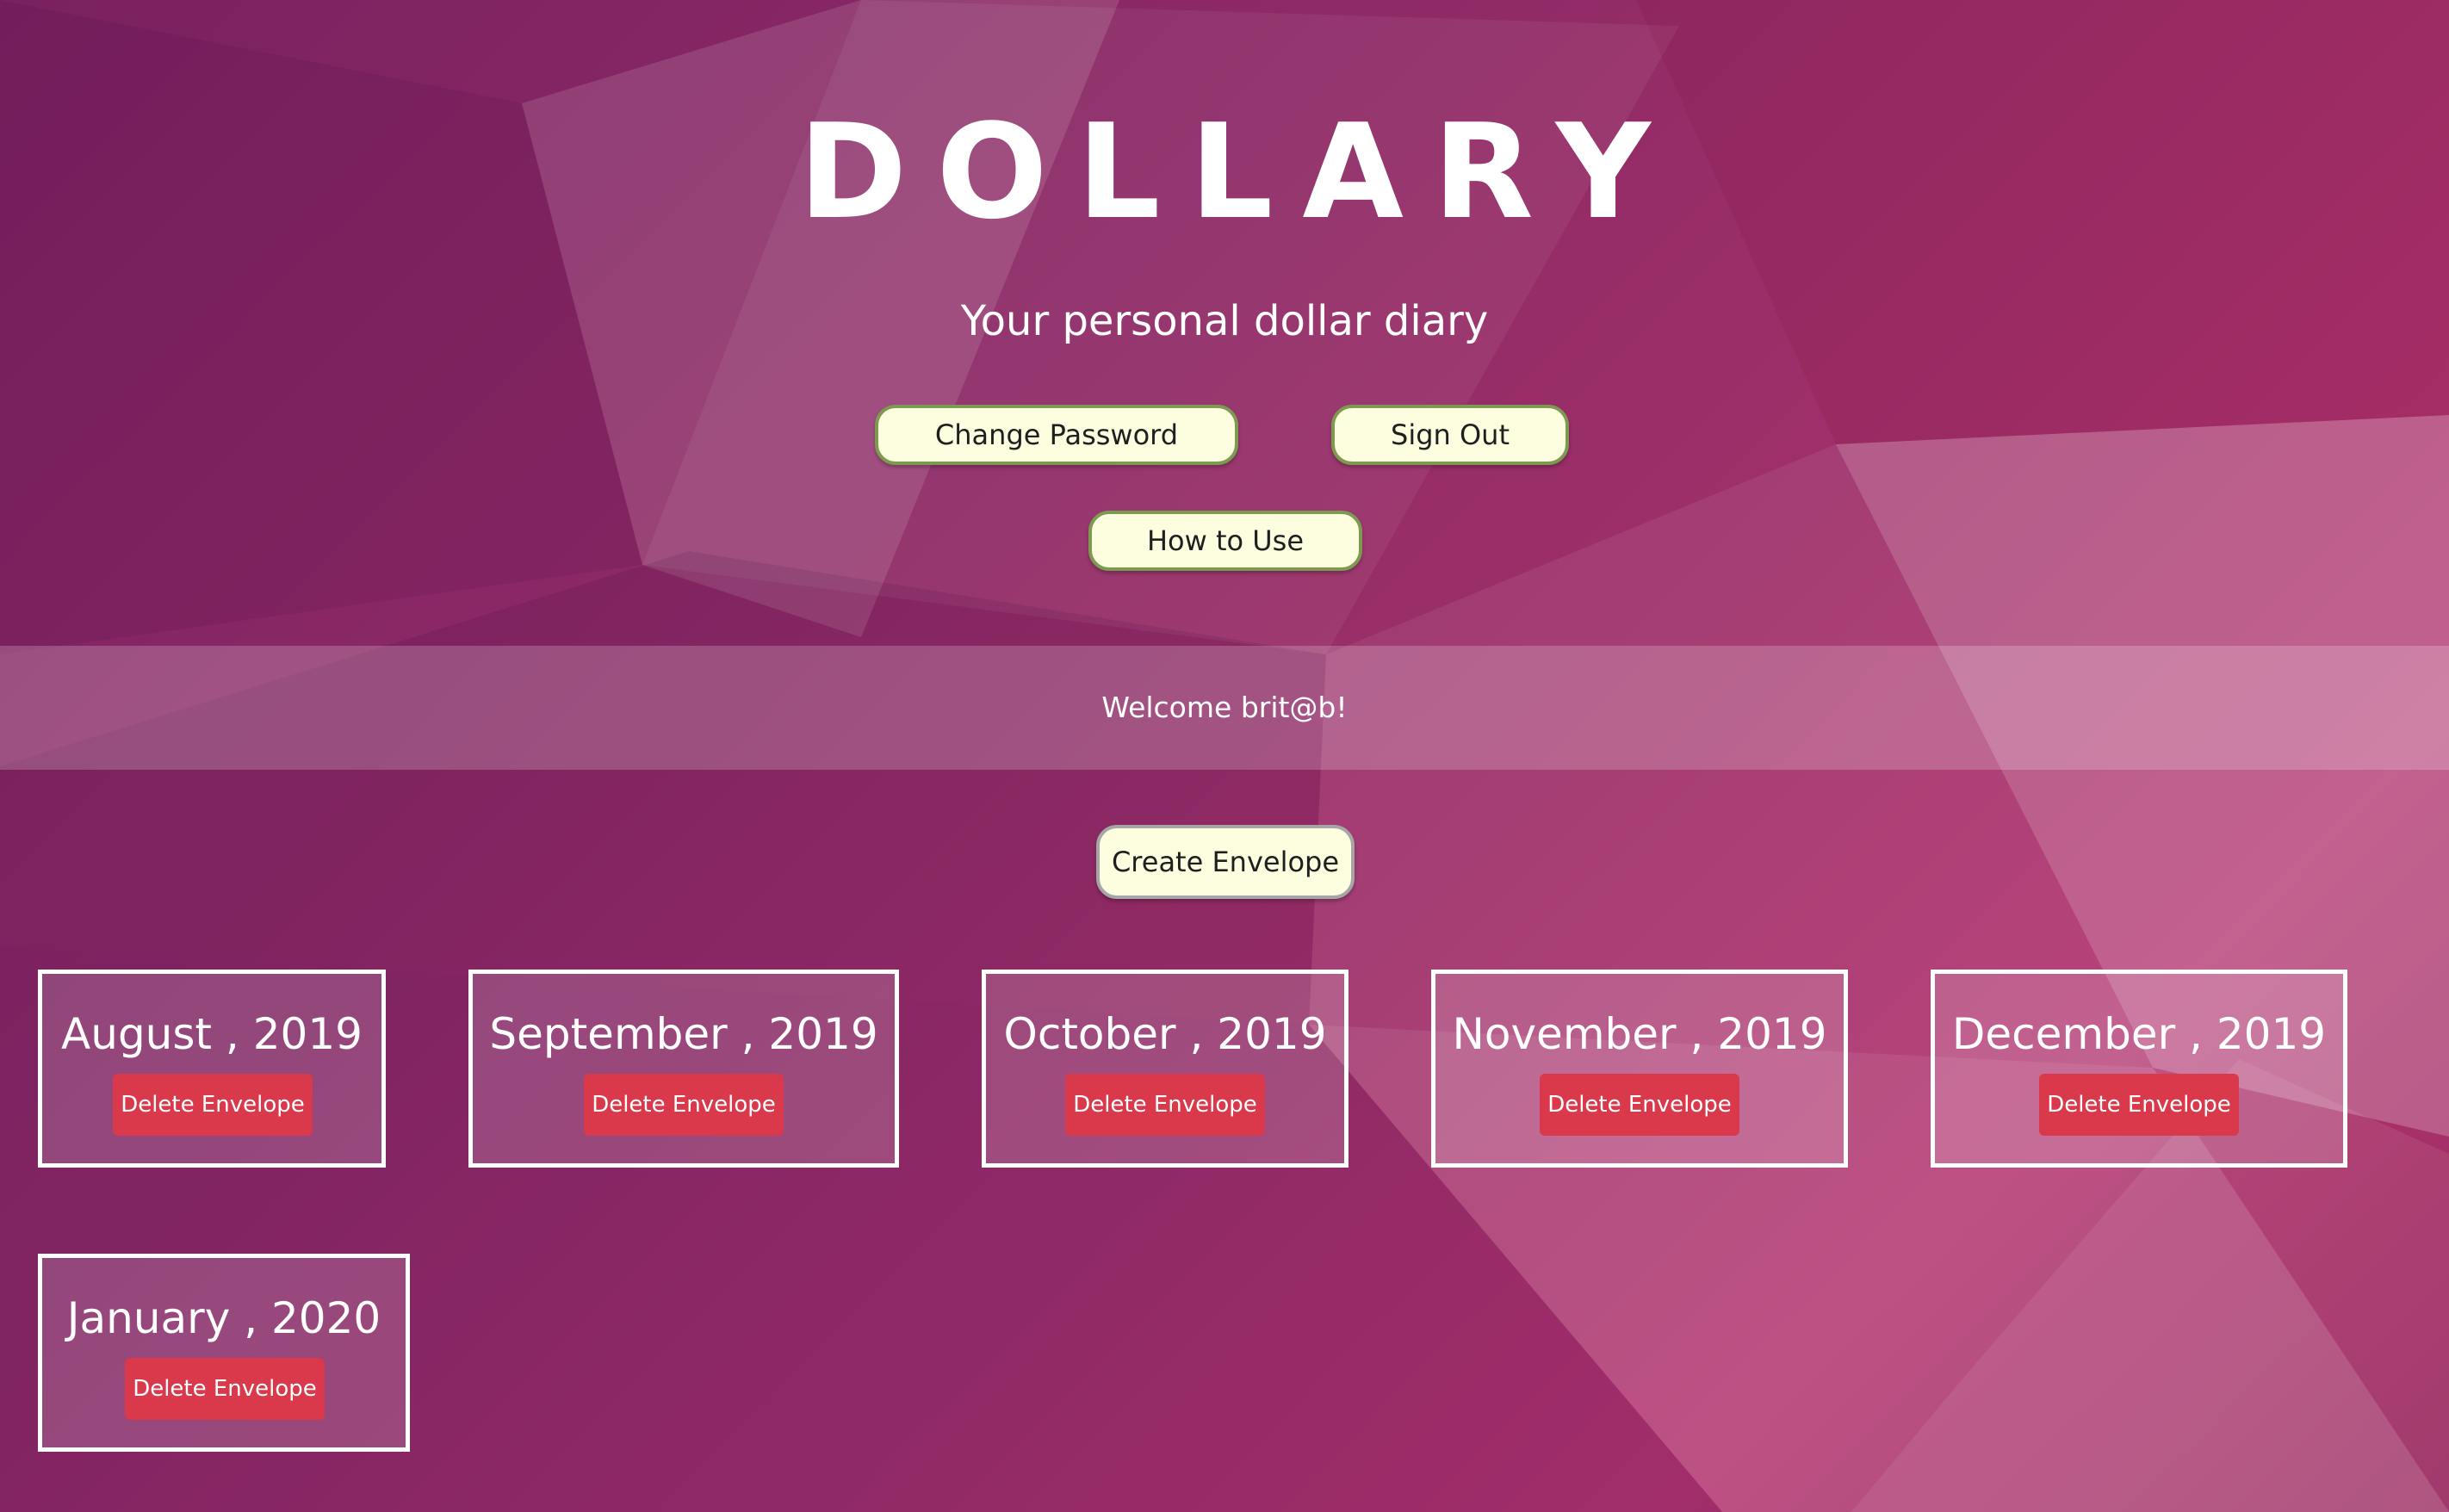 The width and height of the screenshot is (2449, 1512). I want to click on envelope-card-october-2019: October , 2019 Delete Envelope, so click(1165, 1069).